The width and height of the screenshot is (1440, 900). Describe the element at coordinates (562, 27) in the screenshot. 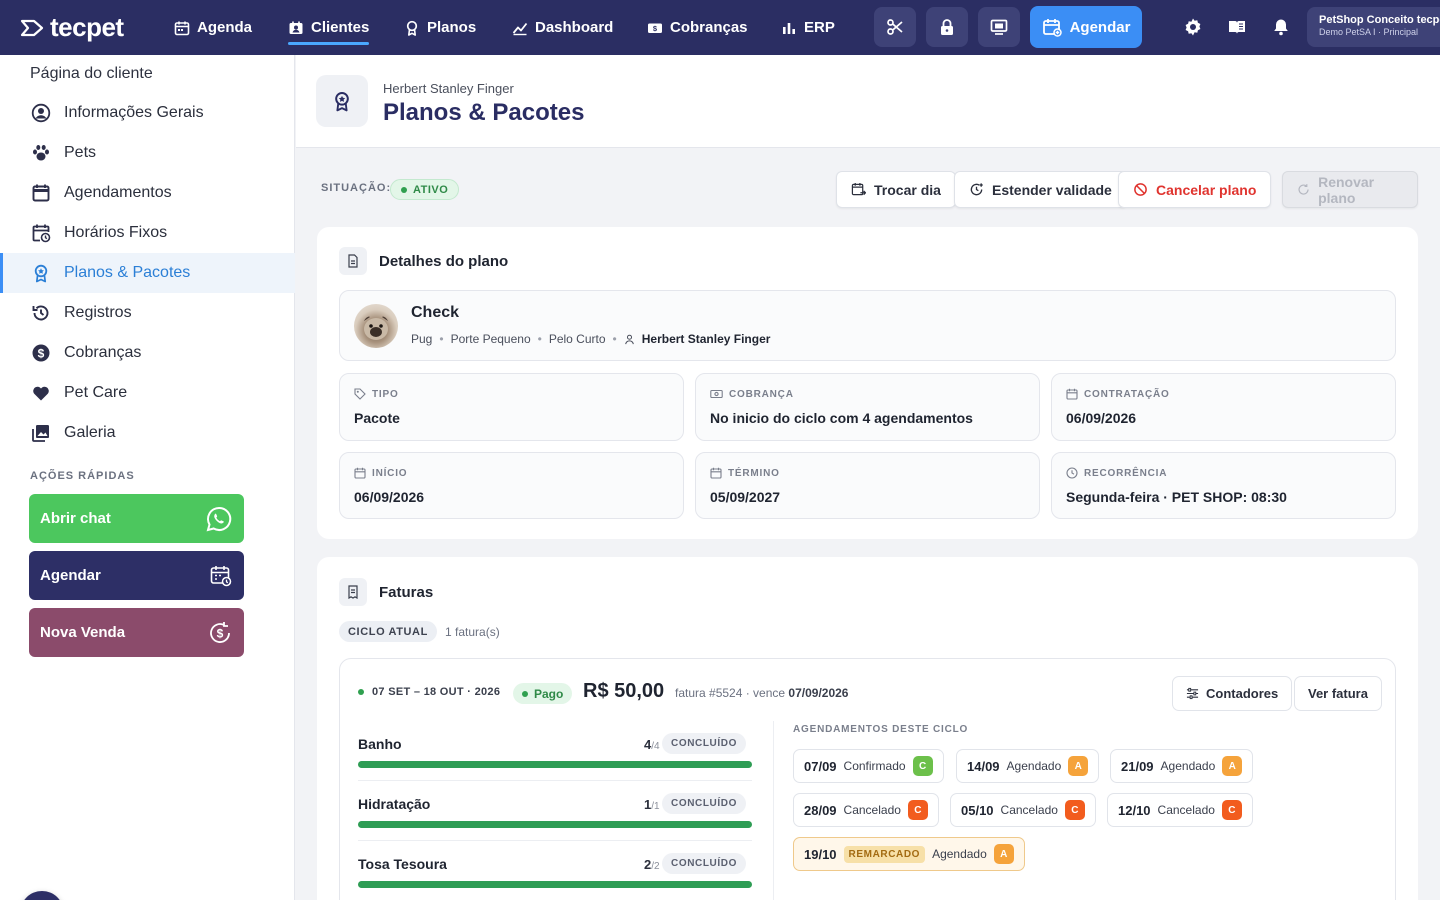

I see `nav-dashboard: Dashboard` at that location.